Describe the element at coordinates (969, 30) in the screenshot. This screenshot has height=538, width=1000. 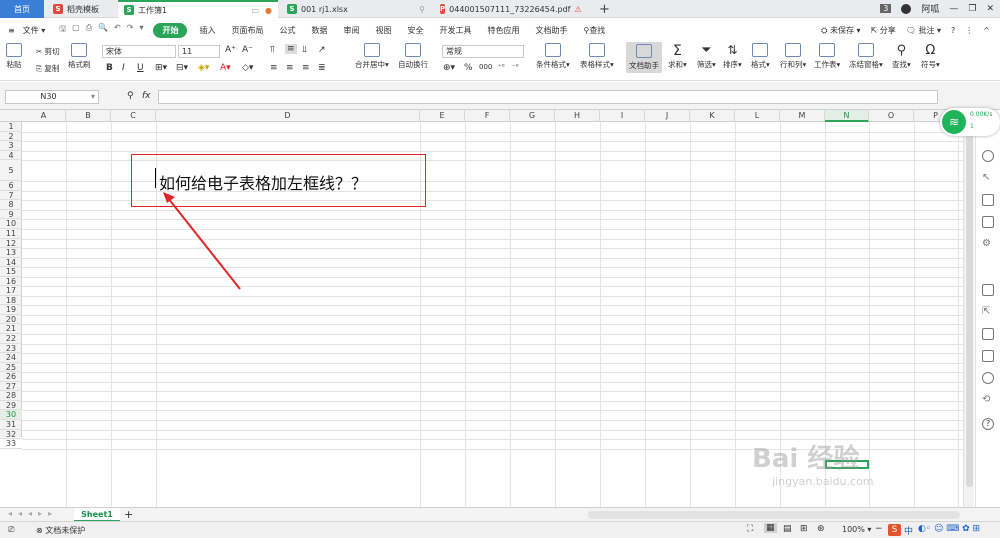
I see `more-menu-icon: ⋮` at that location.